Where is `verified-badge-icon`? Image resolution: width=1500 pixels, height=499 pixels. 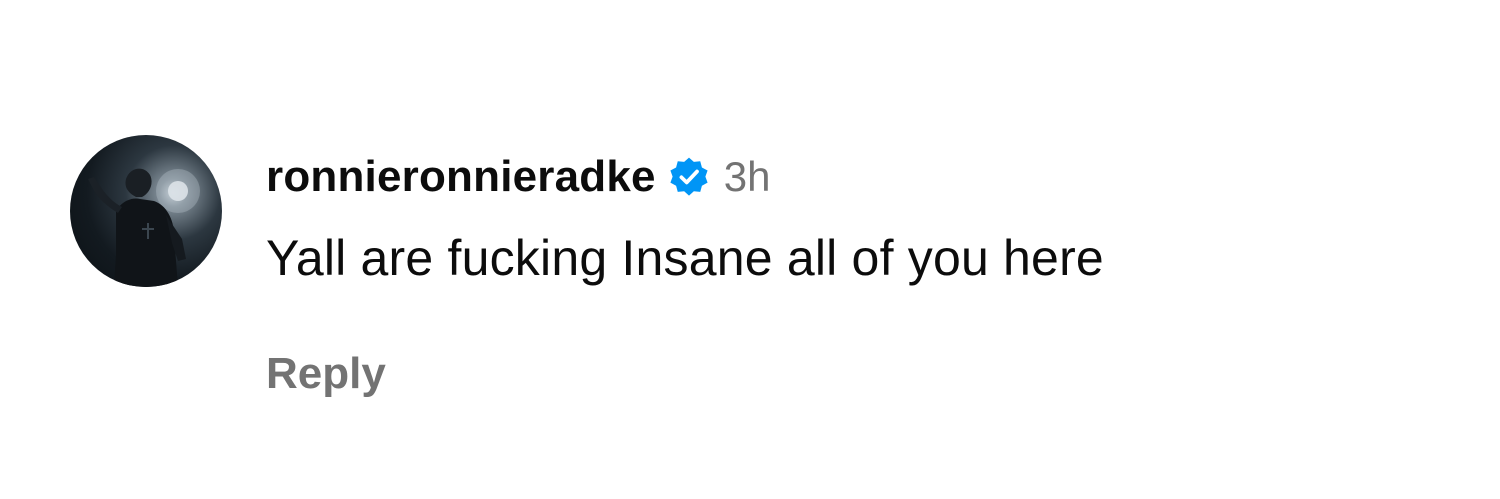
verified-badge-icon is located at coordinates (689, 176).